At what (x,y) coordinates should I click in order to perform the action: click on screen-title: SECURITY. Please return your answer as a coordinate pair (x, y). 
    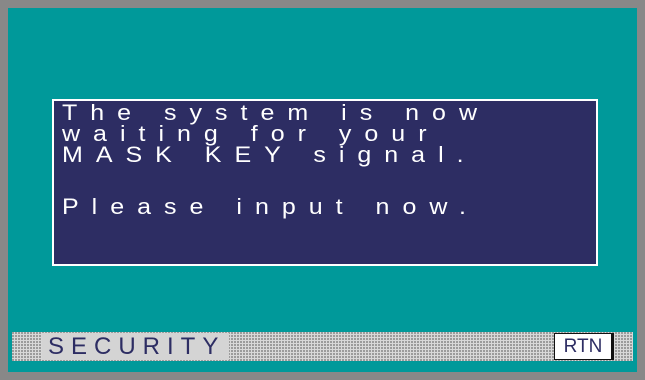
    Looking at the image, I should click on (136, 346).